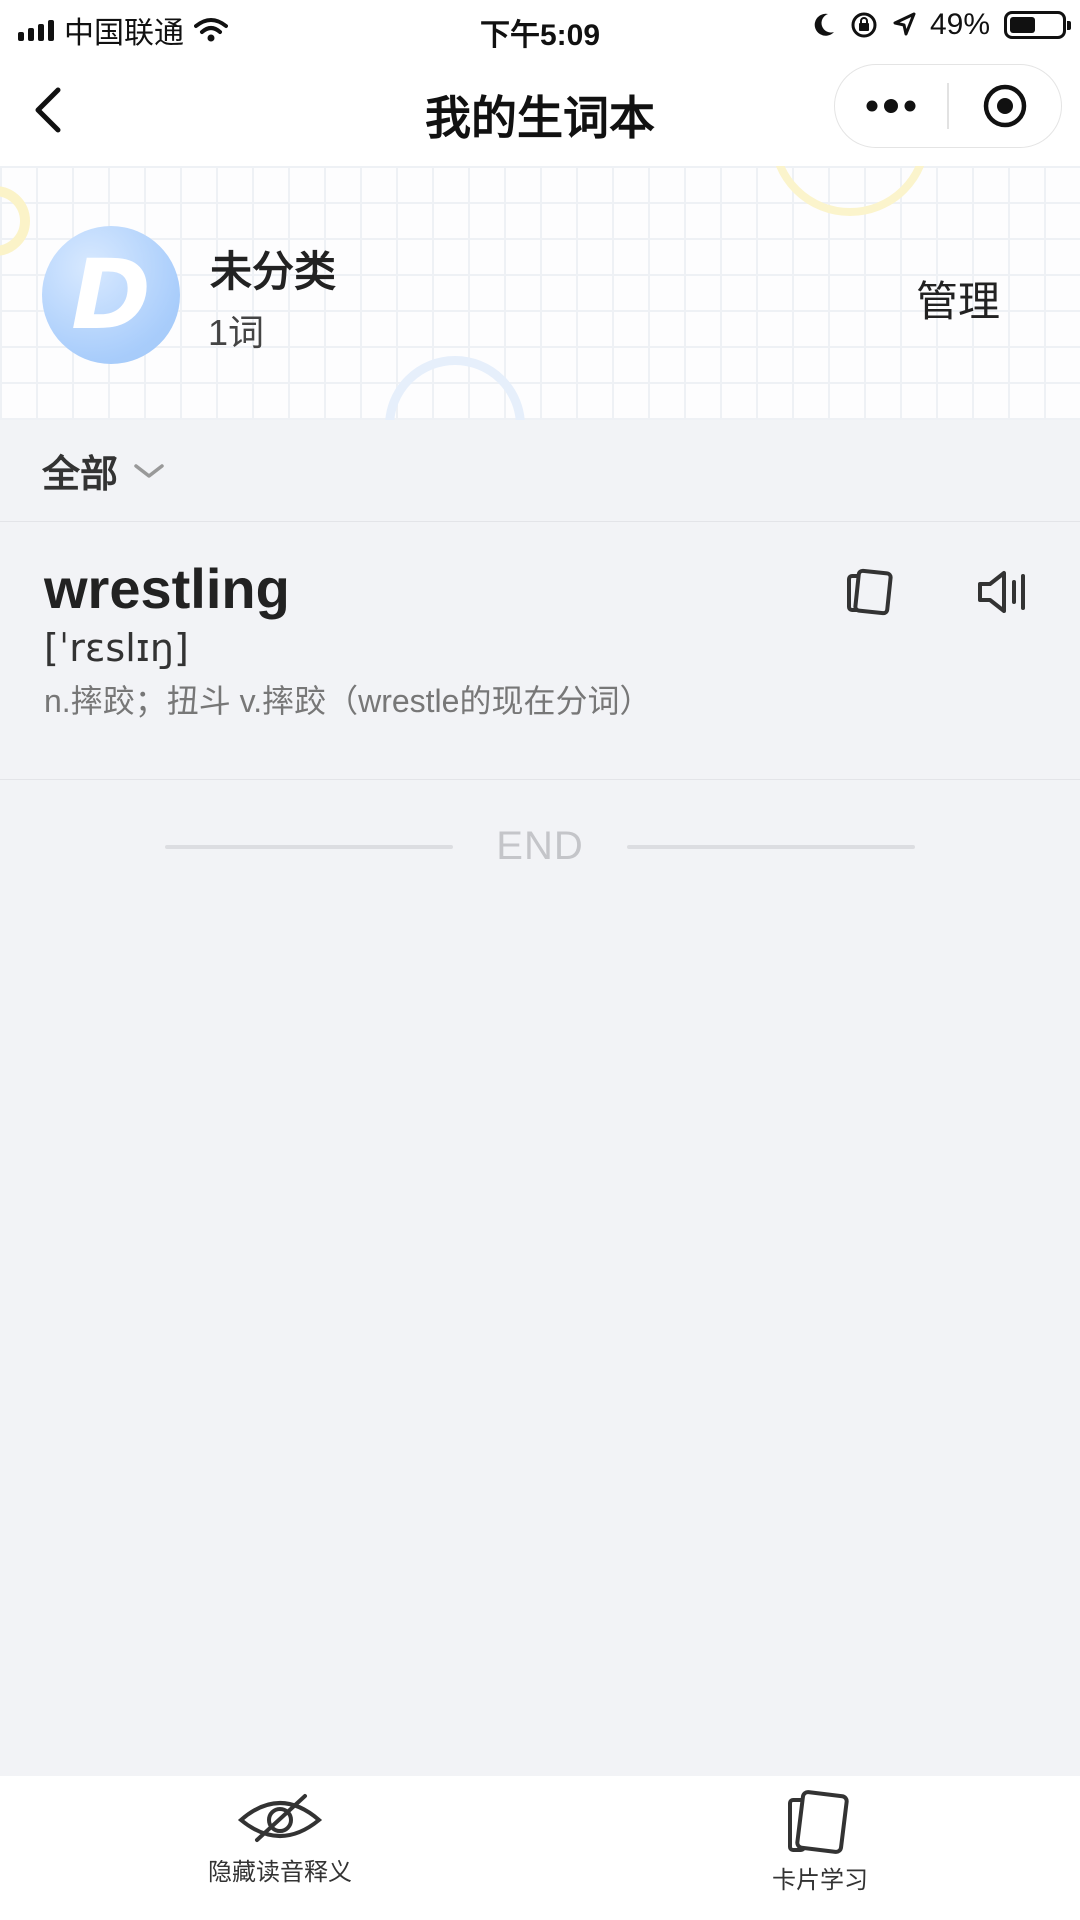  I want to click on end-label: END, so click(540, 846).